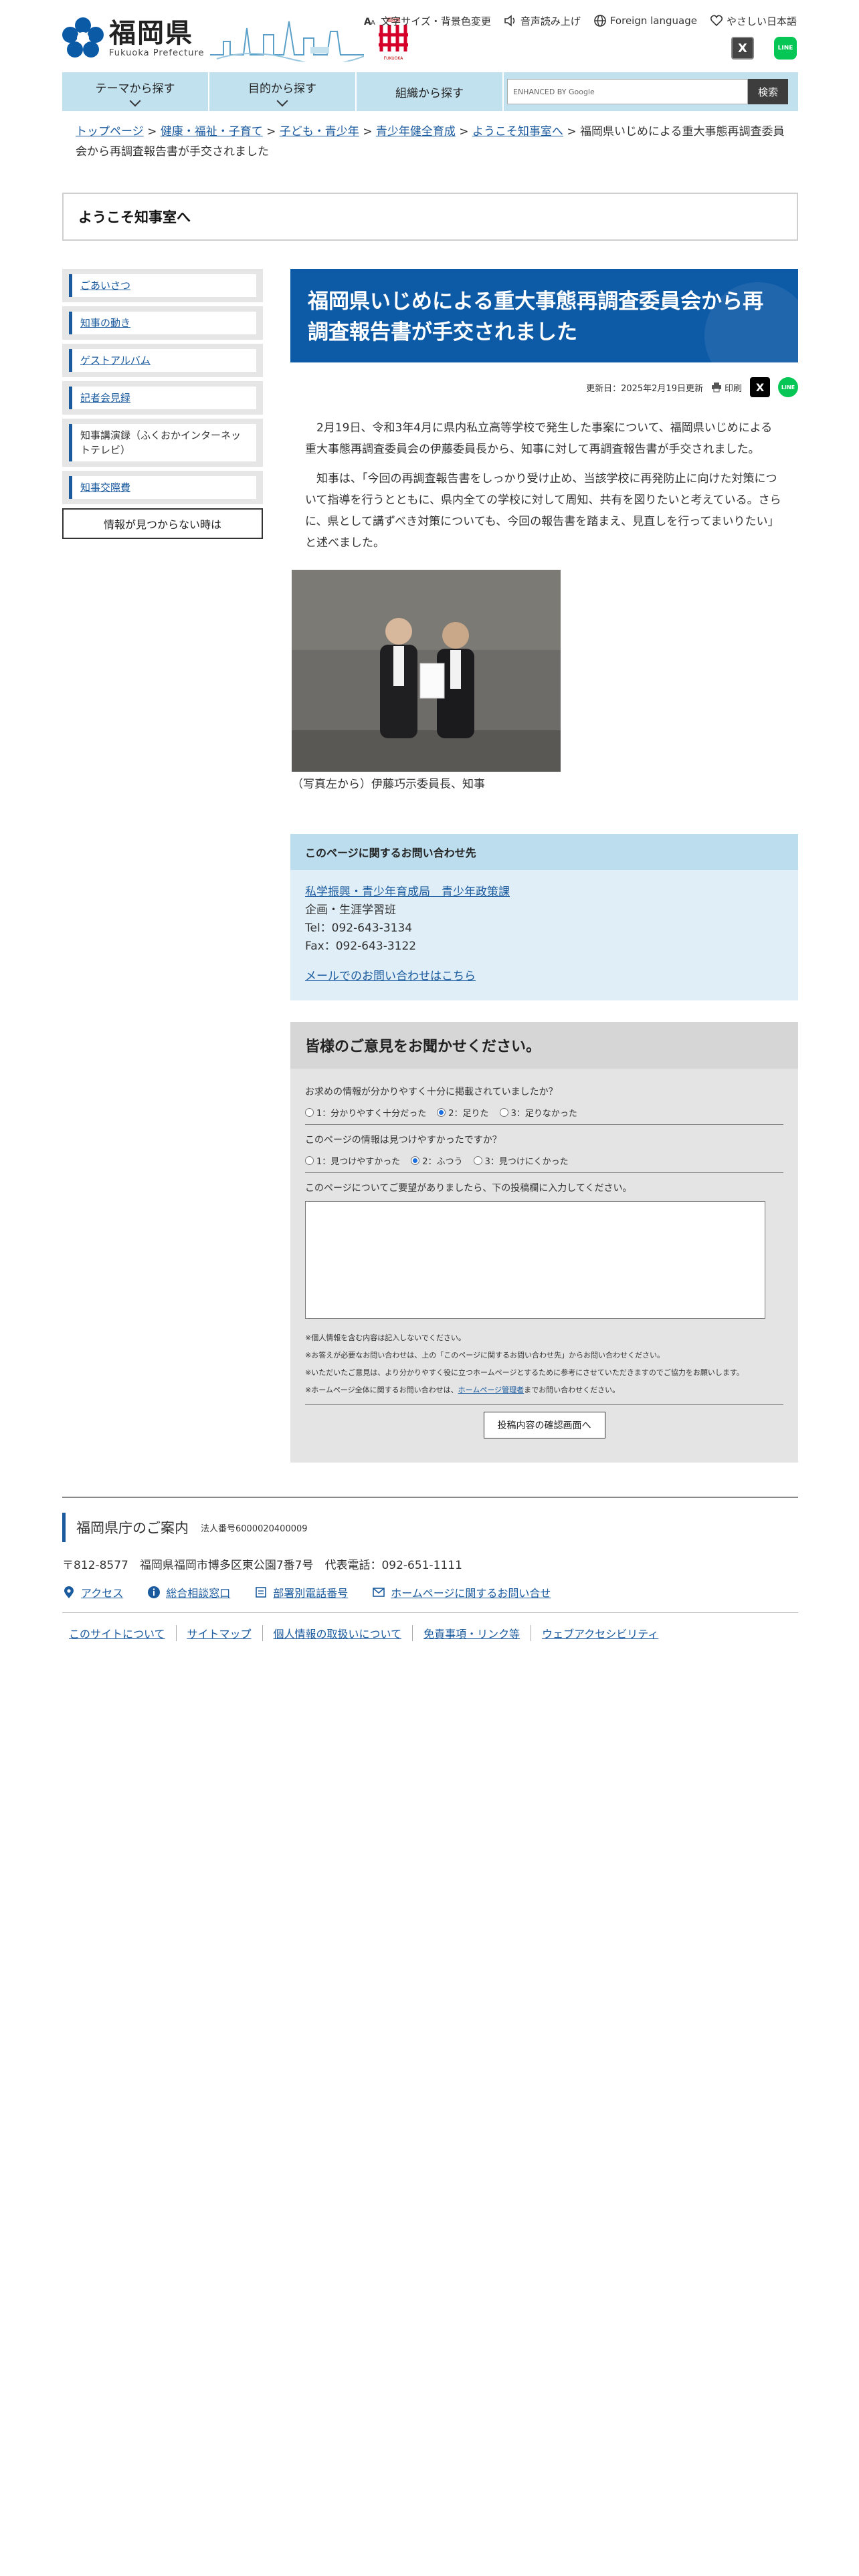 This screenshot has width=859, height=2576. What do you see at coordinates (544, 1425) in the screenshot?
I see `submit-survey-button: 投稿内容の確認画面へ` at bounding box center [544, 1425].